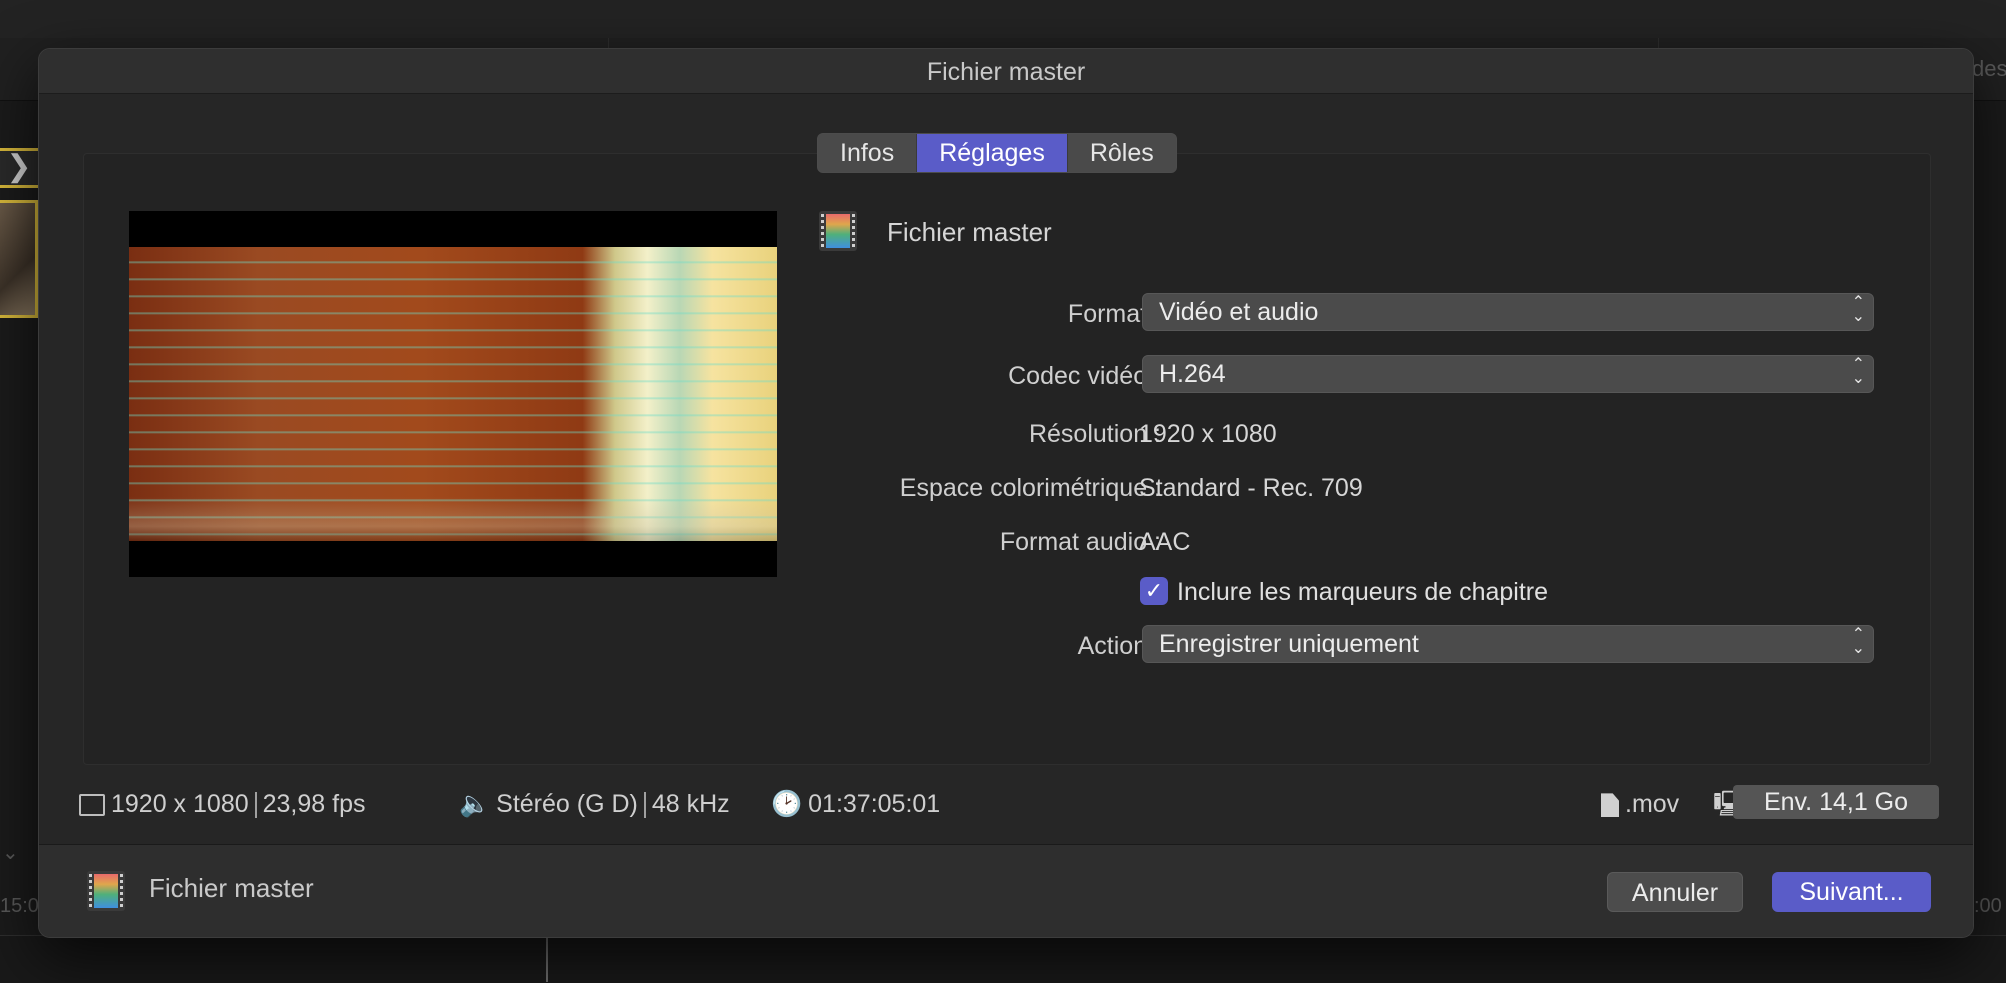 This screenshot has width=2006, height=983. Describe the element at coordinates (1508, 374) in the screenshot. I see `codec-popup: H.264 ⌃ ⌄` at that location.